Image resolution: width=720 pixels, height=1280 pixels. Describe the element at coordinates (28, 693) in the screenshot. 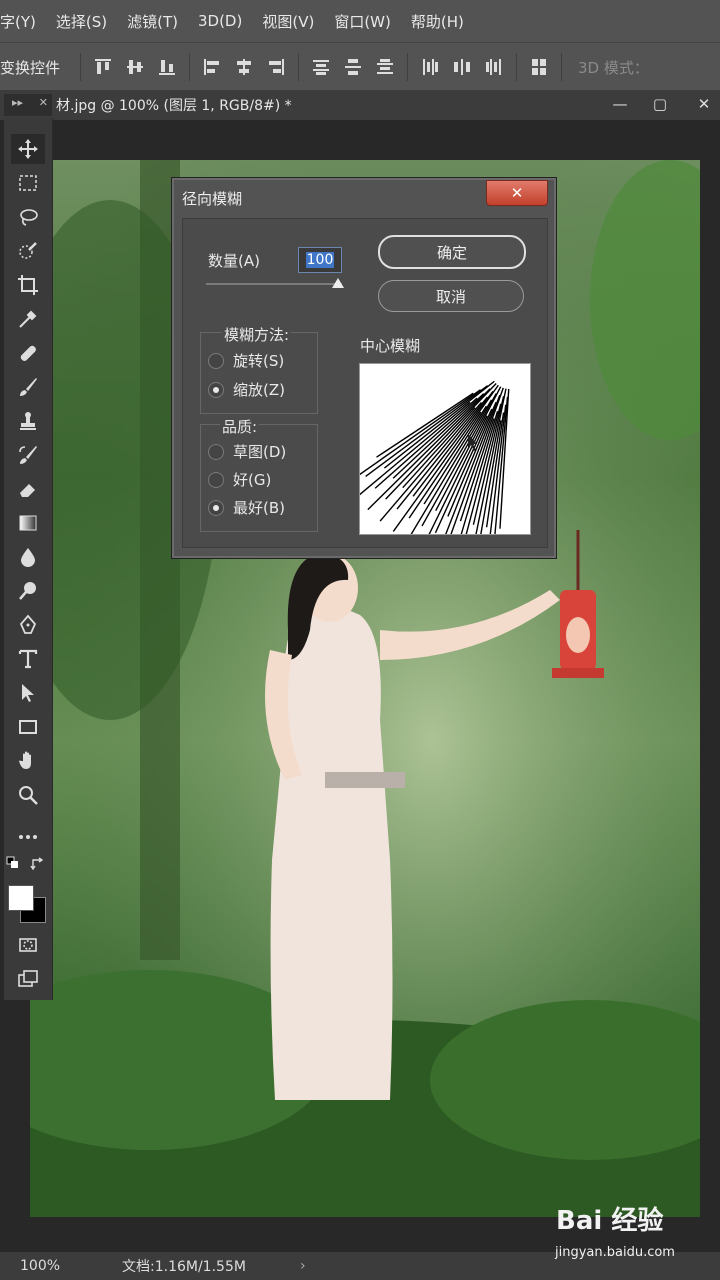

I see `path-select-icon` at that location.